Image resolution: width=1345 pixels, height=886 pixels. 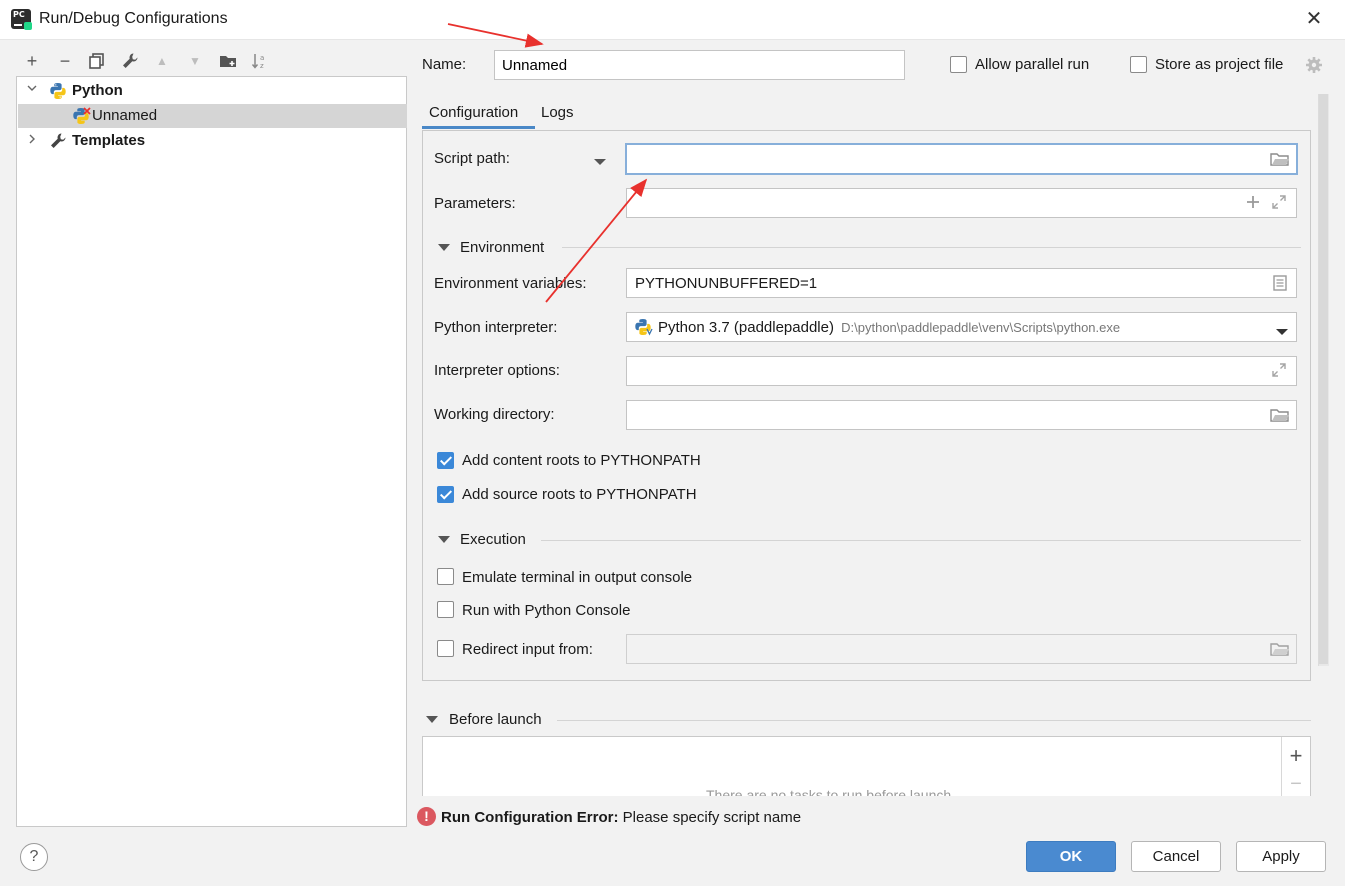 I want to click on window-title: Run/Debug Configurations, so click(x=133, y=18).